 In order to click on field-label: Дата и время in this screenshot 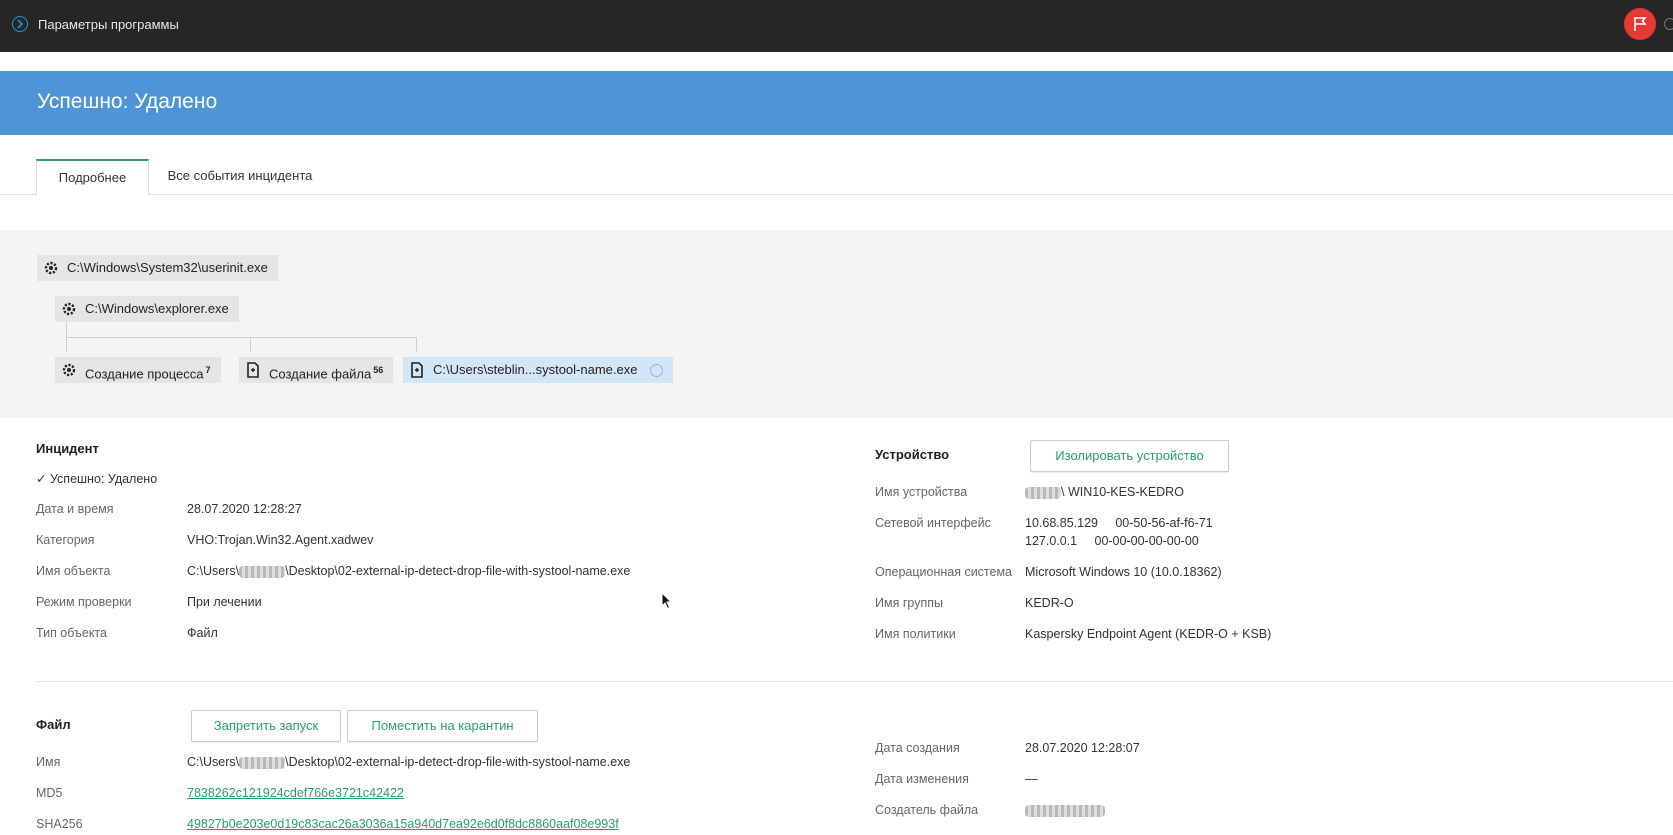, I will do `click(75, 509)`.